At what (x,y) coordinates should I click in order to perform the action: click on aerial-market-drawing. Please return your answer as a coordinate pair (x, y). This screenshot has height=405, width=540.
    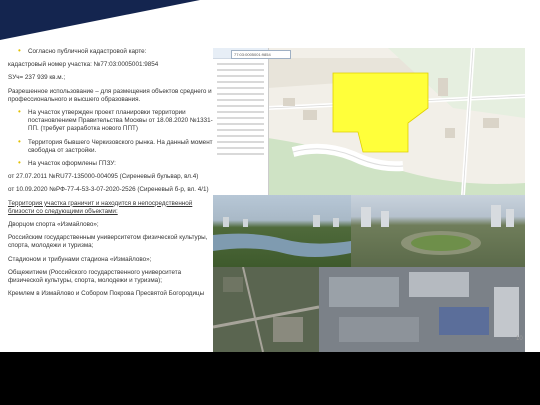
    Looking at the image, I should click on (422, 309).